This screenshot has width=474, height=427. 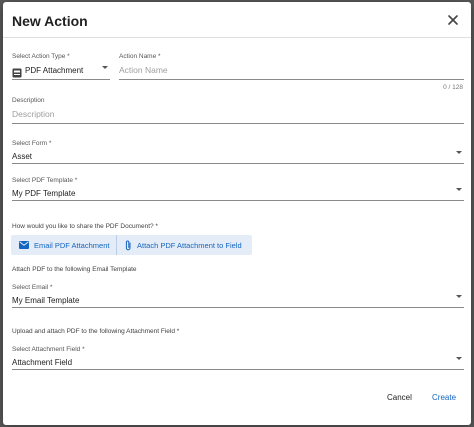 What do you see at coordinates (238, 296) in the screenshot?
I see `email-select: Select Email * My Email Template` at bounding box center [238, 296].